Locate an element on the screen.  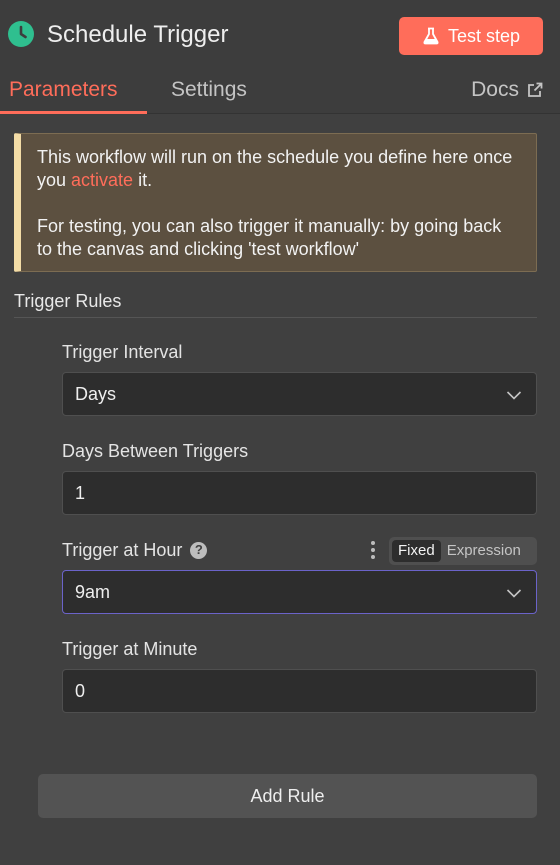
node-header: Schedule Trigger Test step is located at coordinates (280, 35).